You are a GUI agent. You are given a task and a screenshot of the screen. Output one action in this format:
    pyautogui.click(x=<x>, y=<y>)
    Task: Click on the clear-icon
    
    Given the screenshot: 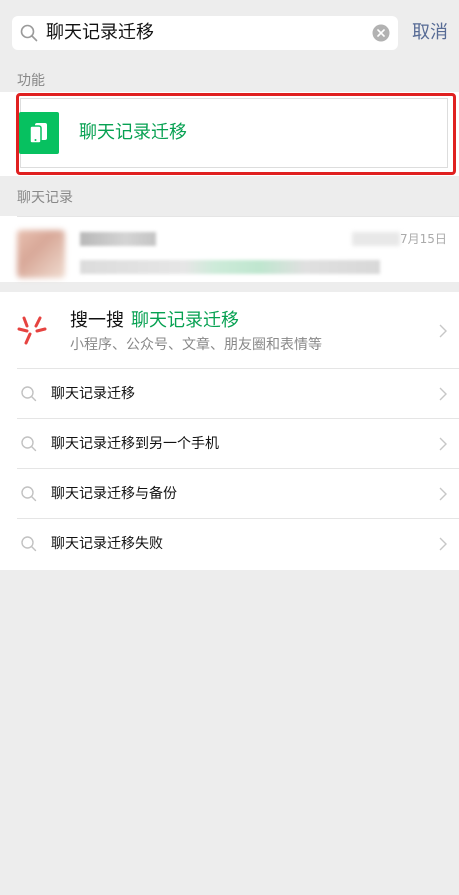 What is the action you would take?
    pyautogui.click(x=381, y=33)
    